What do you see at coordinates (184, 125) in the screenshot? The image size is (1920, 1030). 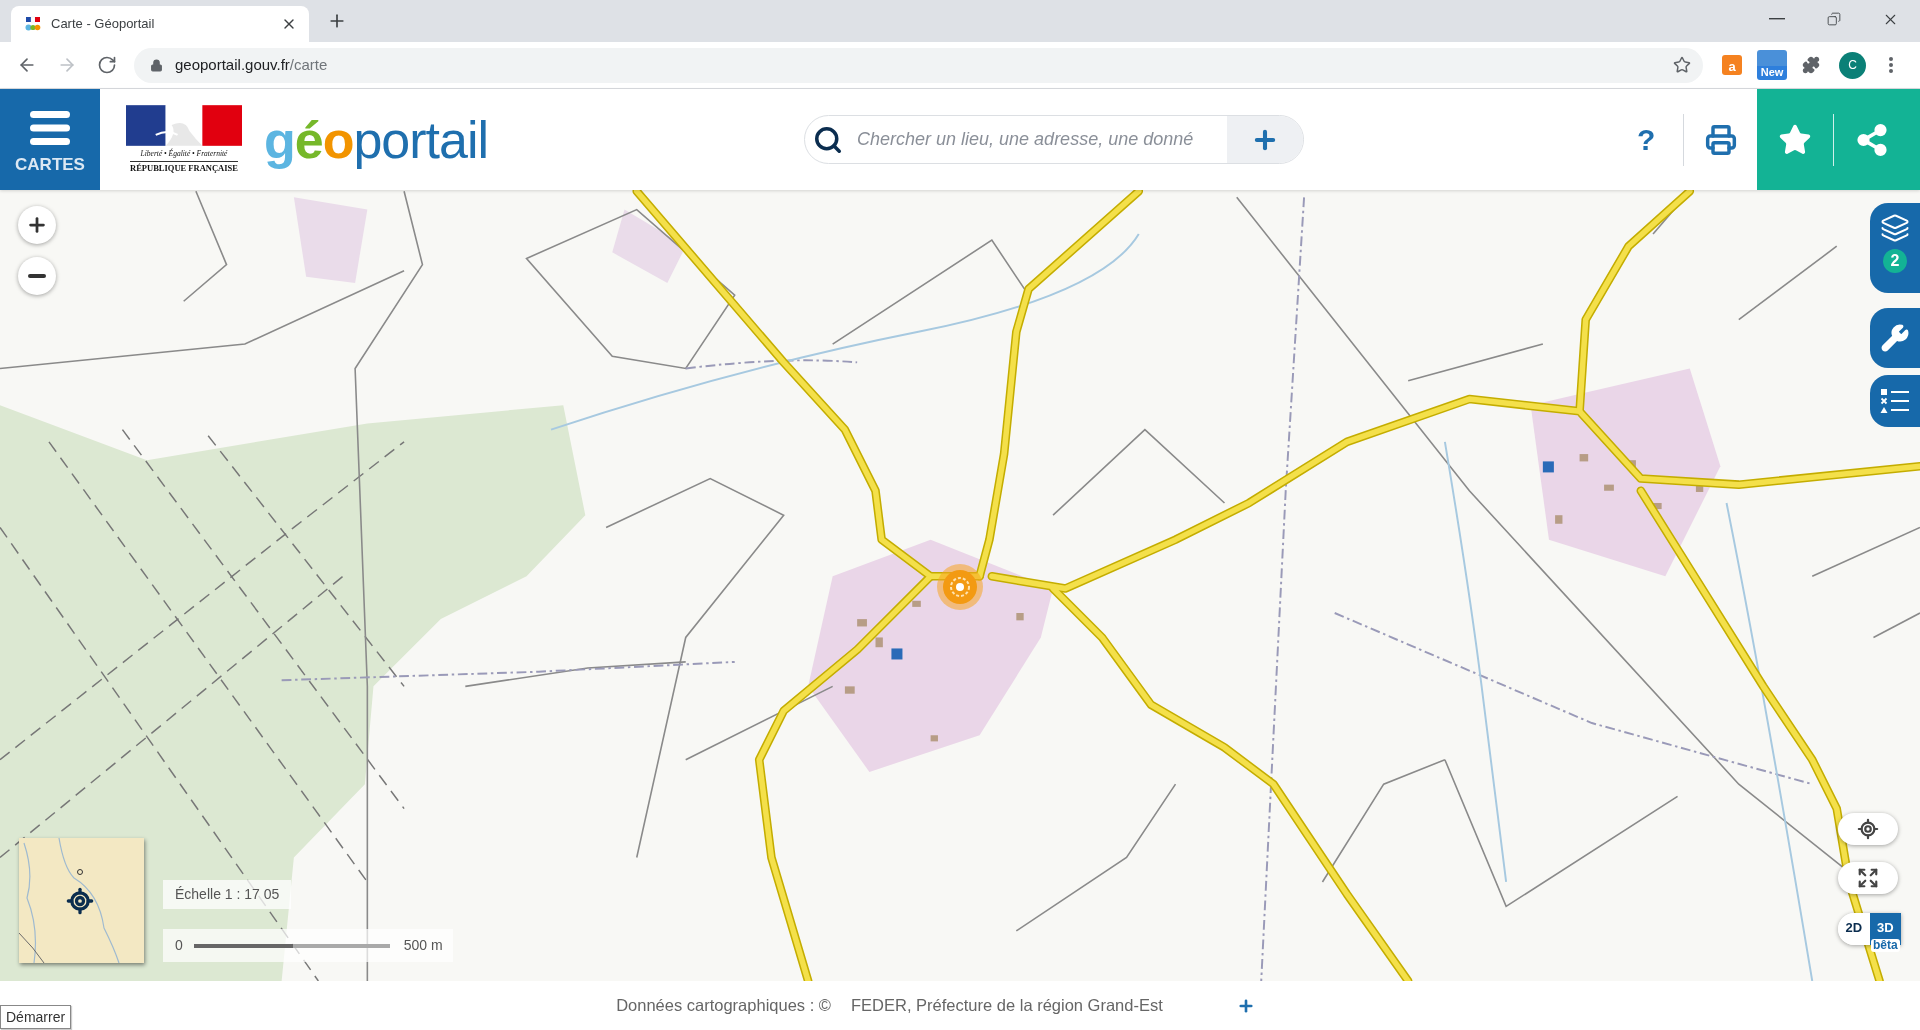 I see `tricolor-emblem-icon` at bounding box center [184, 125].